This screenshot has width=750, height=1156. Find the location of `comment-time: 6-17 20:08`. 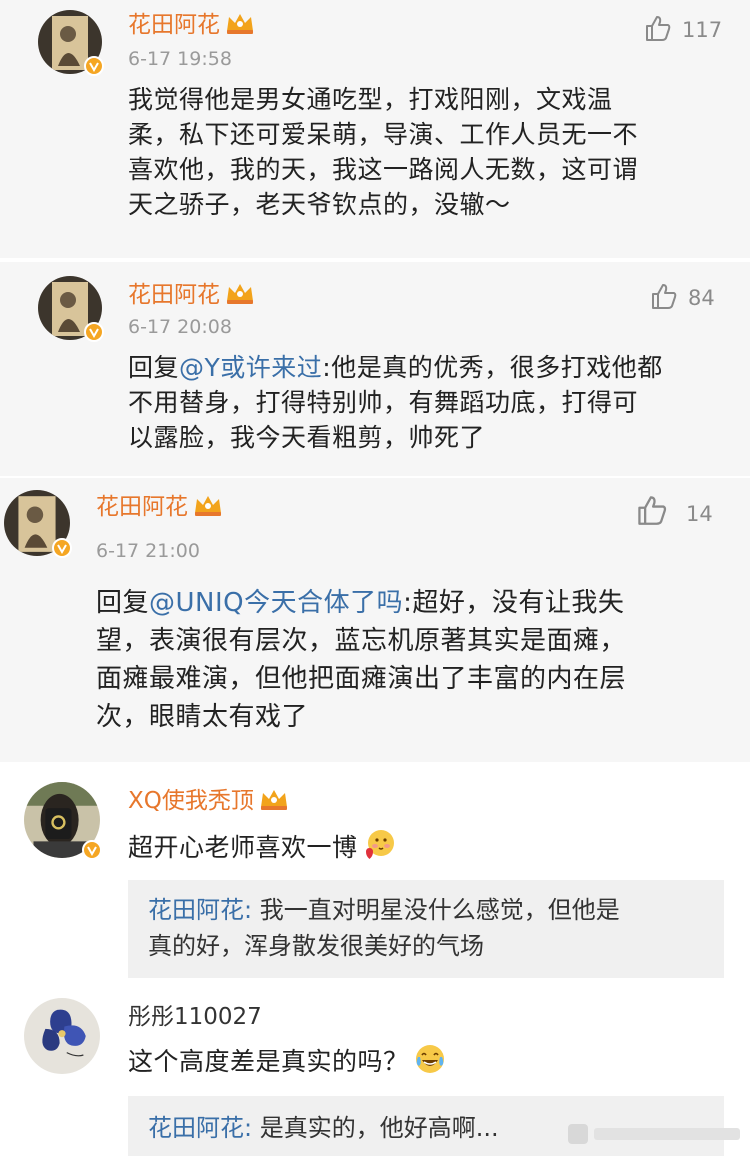

comment-time: 6-17 20:08 is located at coordinates (180, 327).